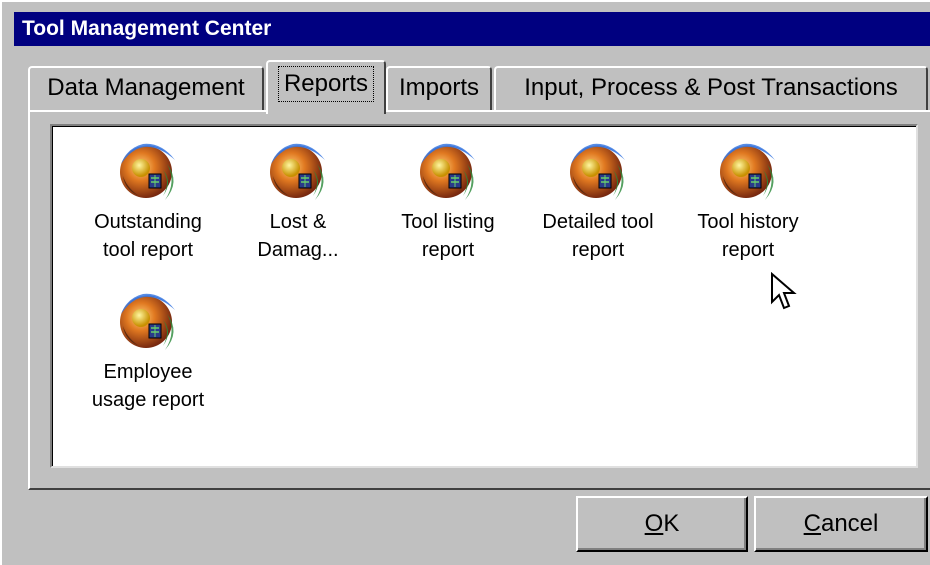 The height and width of the screenshot is (565, 930). I want to click on report-item-detailed-tool: Detailed tool report, so click(598, 199).